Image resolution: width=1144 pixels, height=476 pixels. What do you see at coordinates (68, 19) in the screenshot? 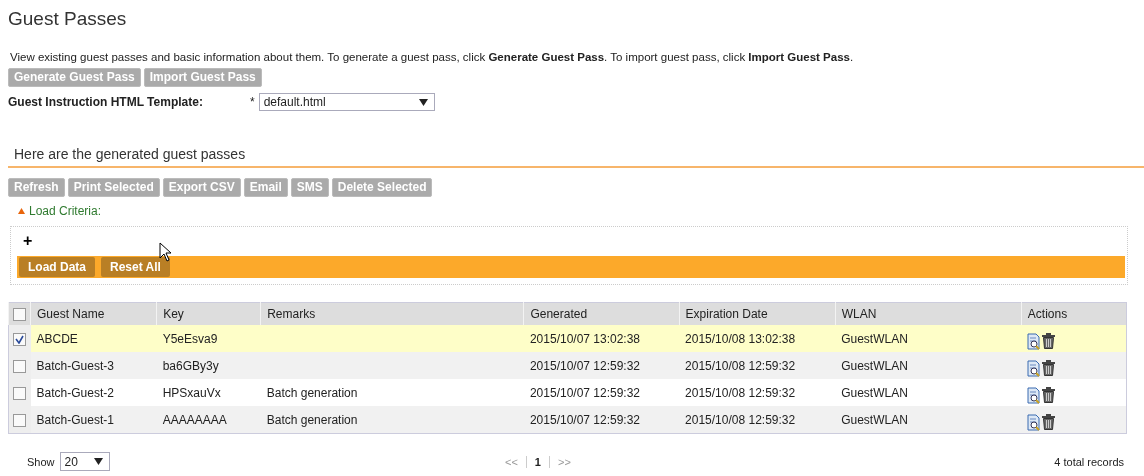
I see `page-title: Guest Passes` at bounding box center [68, 19].